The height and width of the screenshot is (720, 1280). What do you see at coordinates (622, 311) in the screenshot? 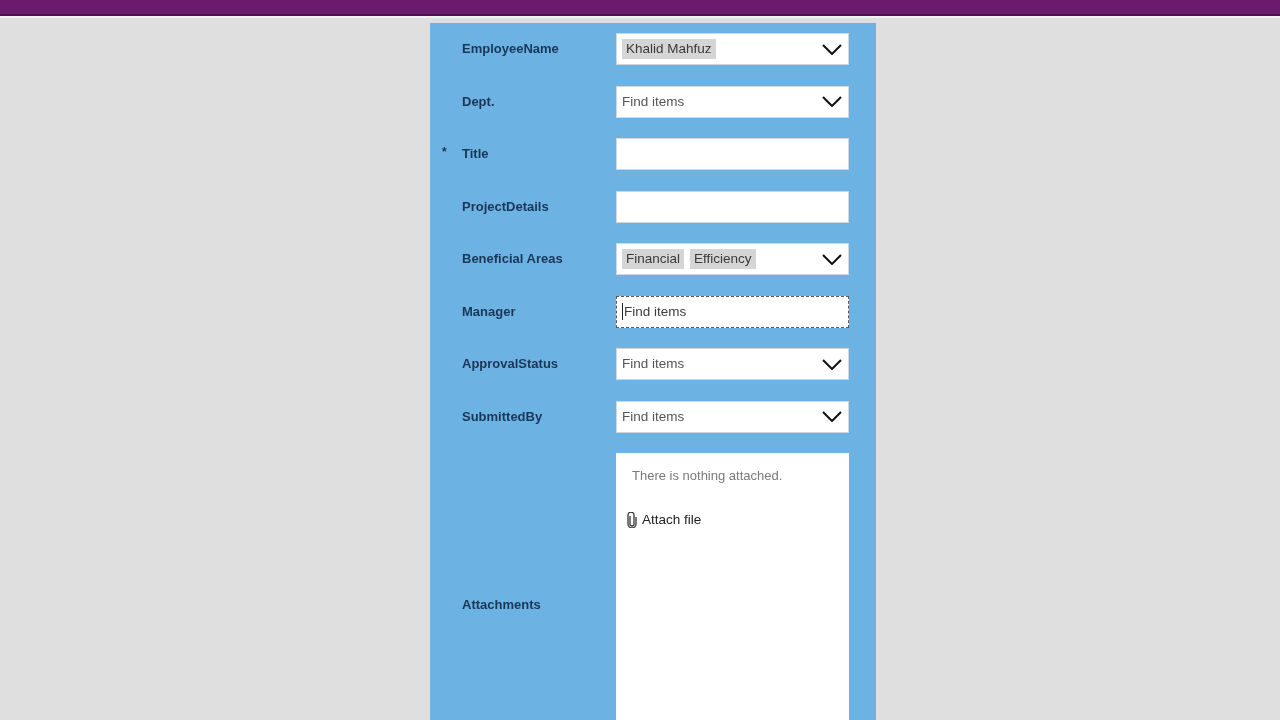
I see `text-caret-icon` at bounding box center [622, 311].